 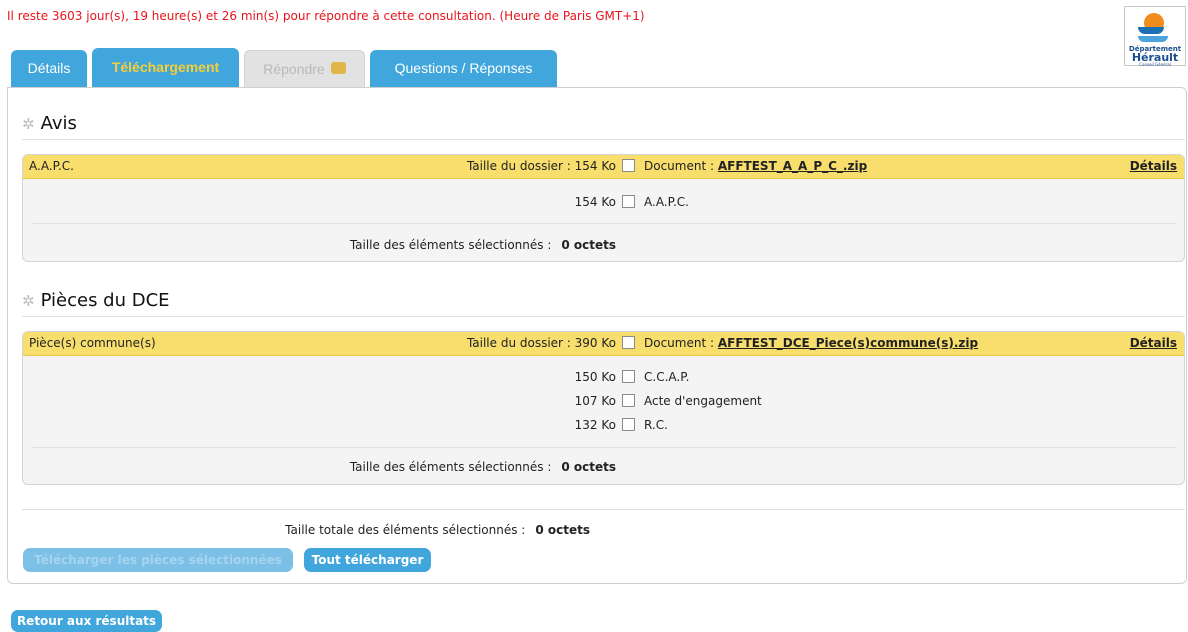 I want to click on file-item: C.C.A.P., so click(x=655, y=377).